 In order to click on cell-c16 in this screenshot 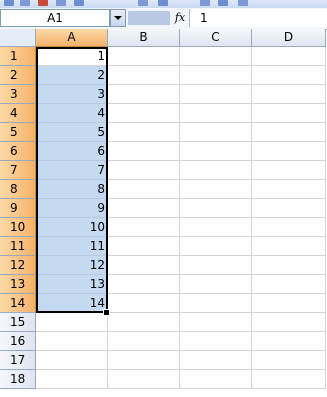, I will do `click(216, 341)`.